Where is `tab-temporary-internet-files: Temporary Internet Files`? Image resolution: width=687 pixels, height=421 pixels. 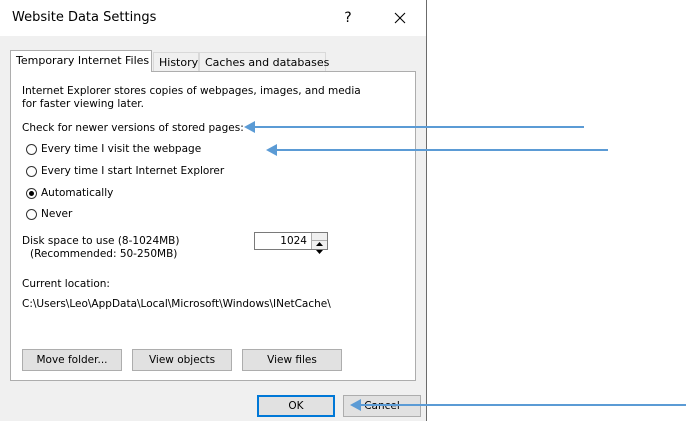
tab-temporary-internet-files: Temporary Internet Files is located at coordinates (81, 61).